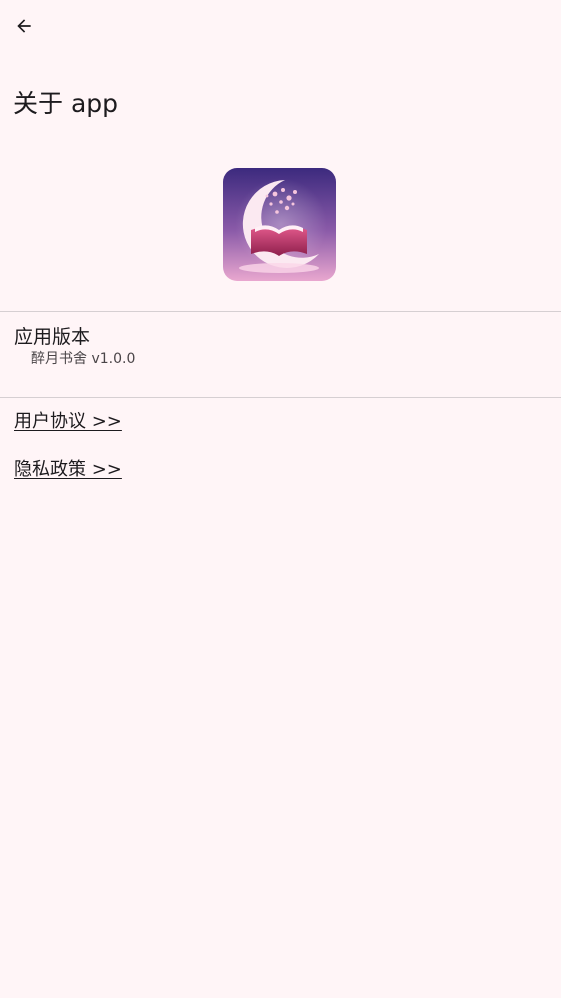 The width and height of the screenshot is (561, 998). I want to click on back-button, so click(24, 28).